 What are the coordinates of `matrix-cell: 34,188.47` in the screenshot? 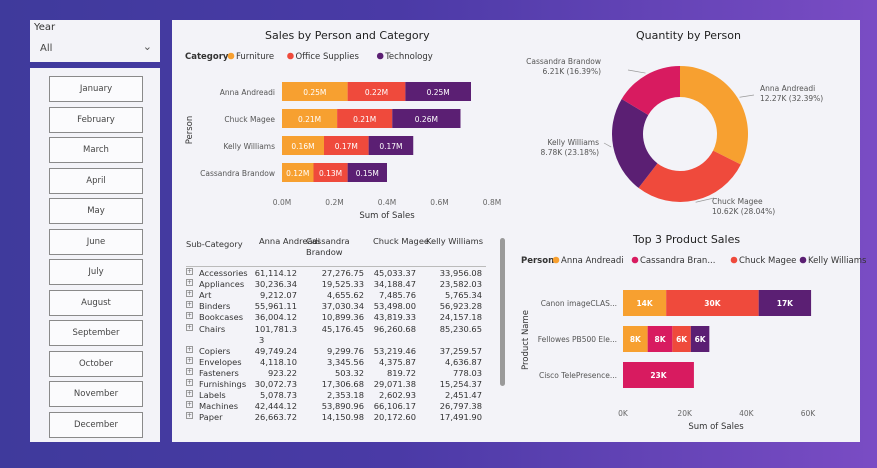 It's located at (394, 284).